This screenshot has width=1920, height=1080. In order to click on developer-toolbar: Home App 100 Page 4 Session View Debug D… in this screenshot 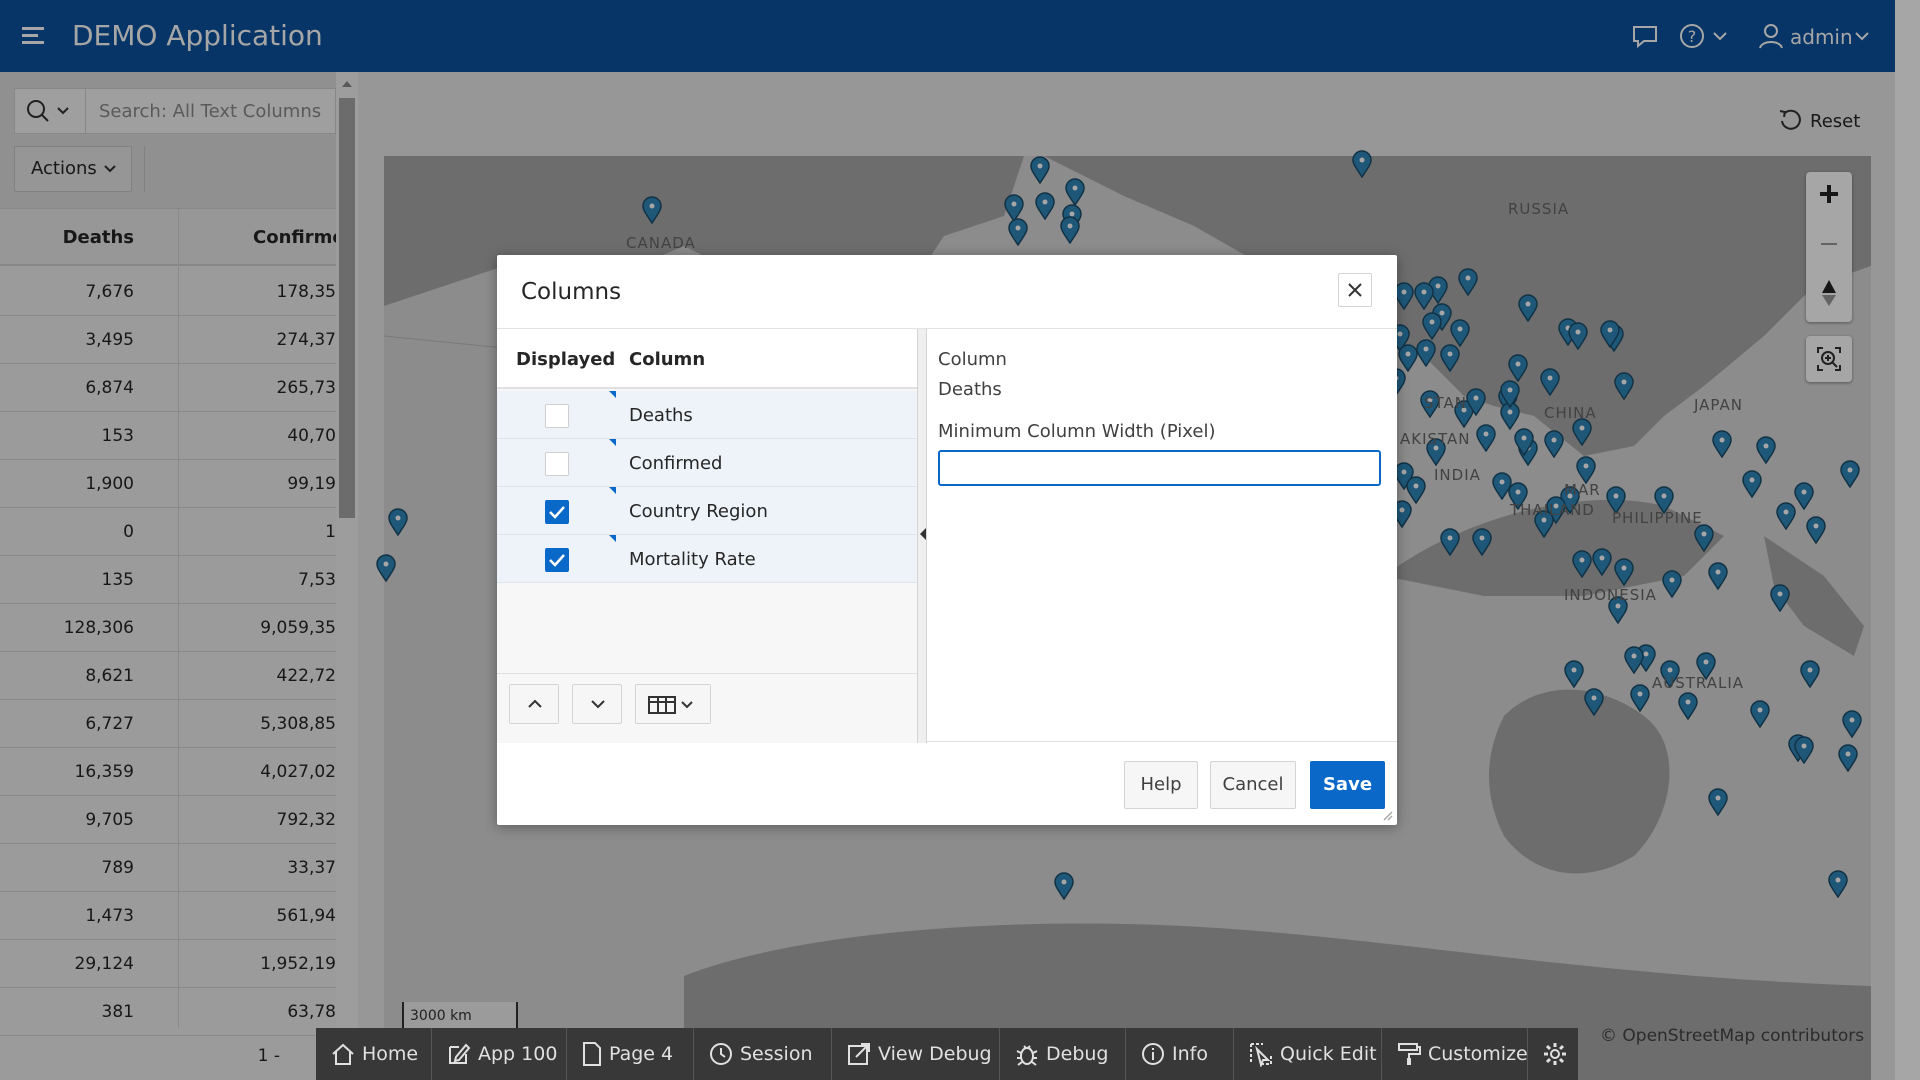, I will do `click(947, 1054)`.